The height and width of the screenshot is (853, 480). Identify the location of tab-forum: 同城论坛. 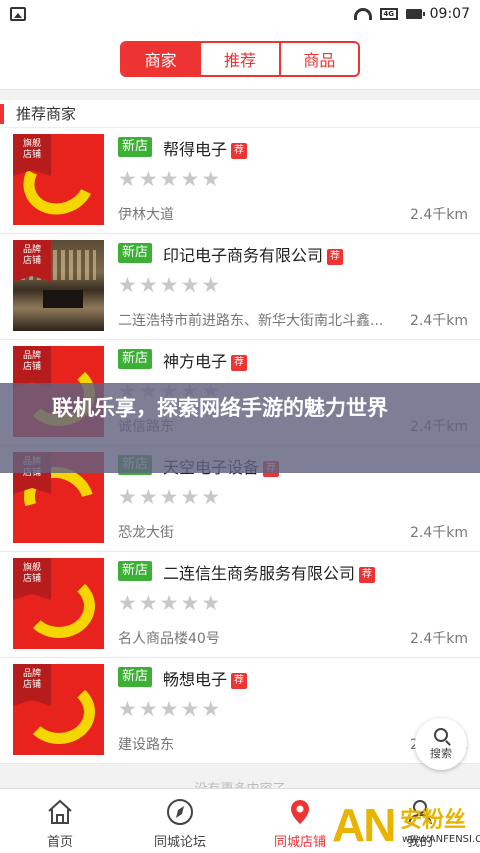
(180, 821).